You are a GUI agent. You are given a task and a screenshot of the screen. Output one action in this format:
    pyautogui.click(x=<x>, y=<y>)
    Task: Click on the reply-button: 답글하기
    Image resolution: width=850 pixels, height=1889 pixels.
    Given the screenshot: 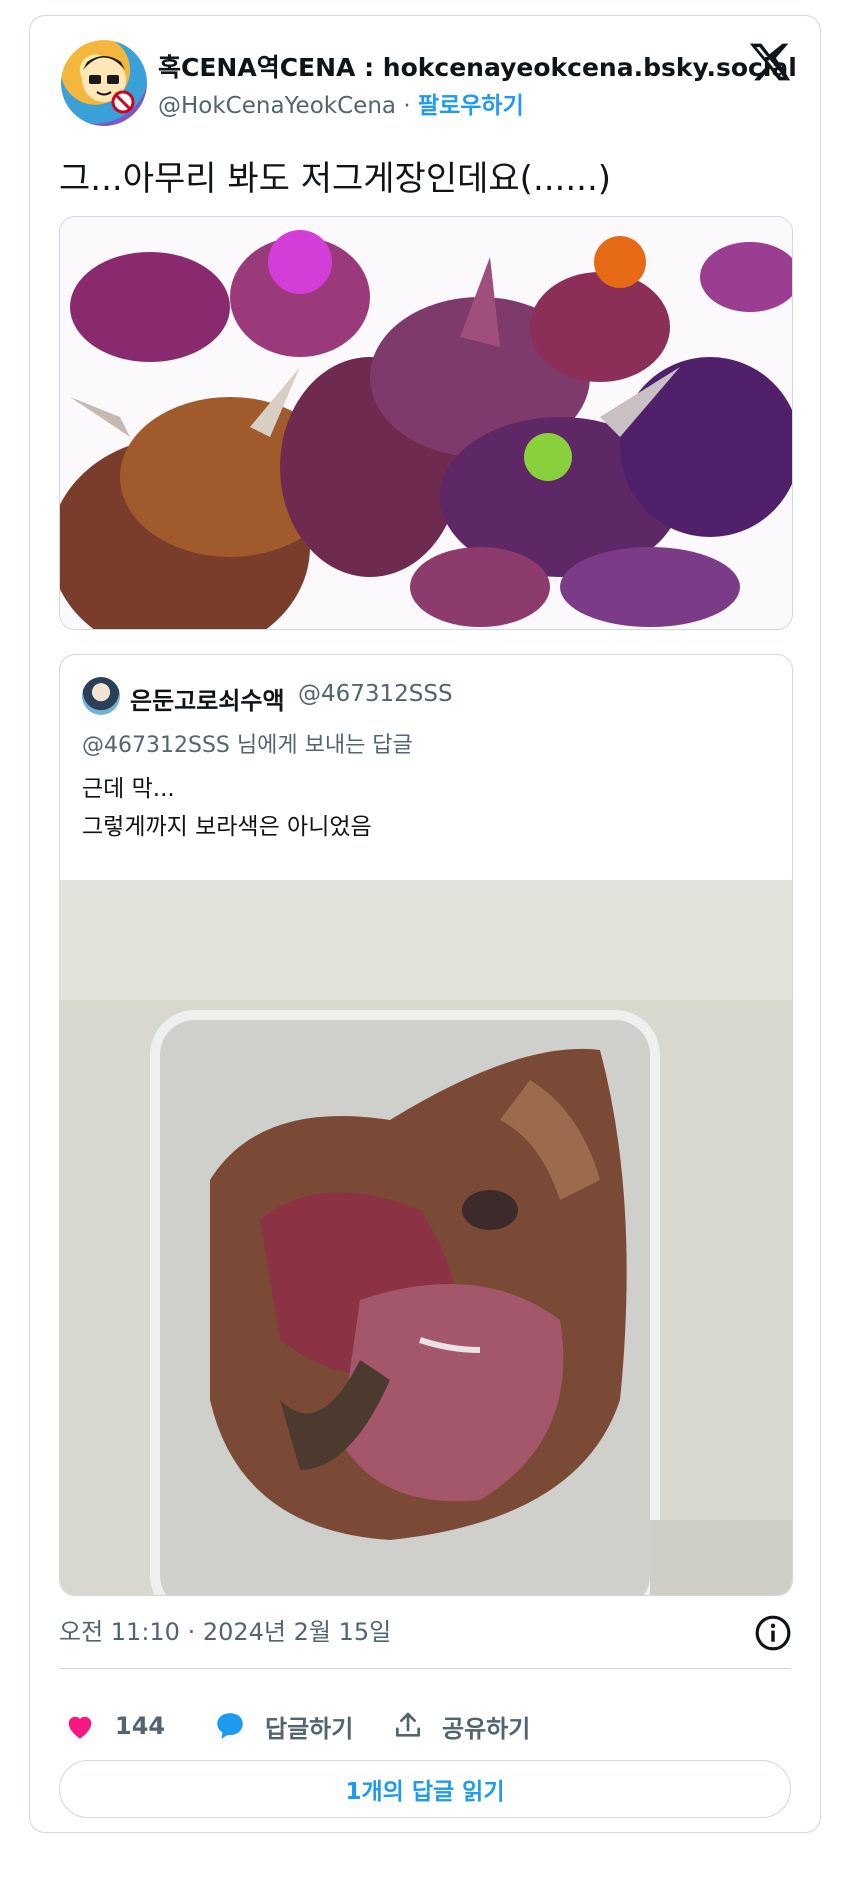 What is the action you would take?
    pyautogui.click(x=283, y=1726)
    